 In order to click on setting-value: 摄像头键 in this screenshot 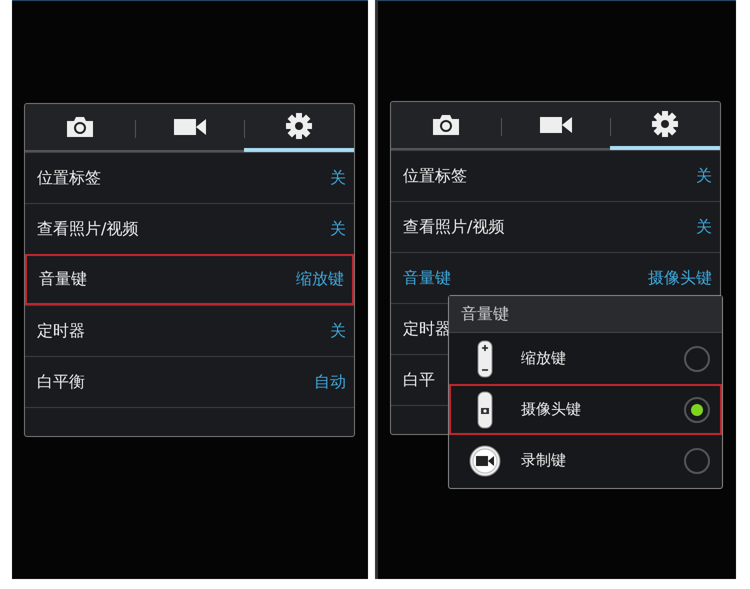, I will do `click(680, 278)`.